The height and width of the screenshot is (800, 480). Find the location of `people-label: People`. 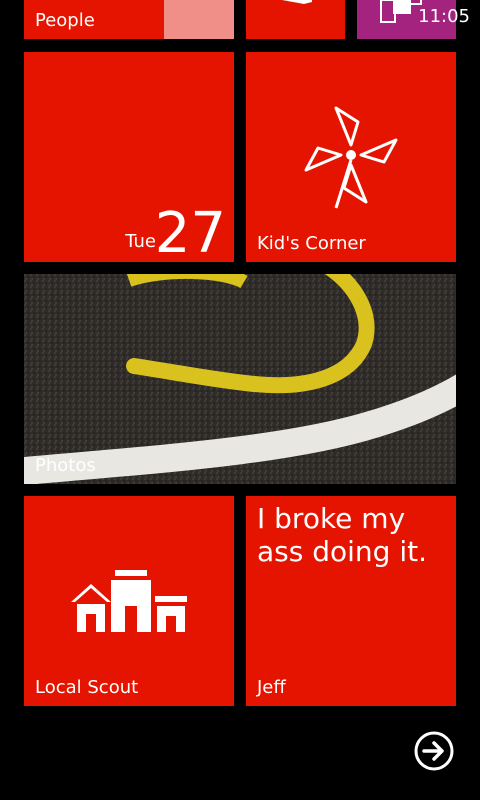

people-label: People is located at coordinates (65, 20).